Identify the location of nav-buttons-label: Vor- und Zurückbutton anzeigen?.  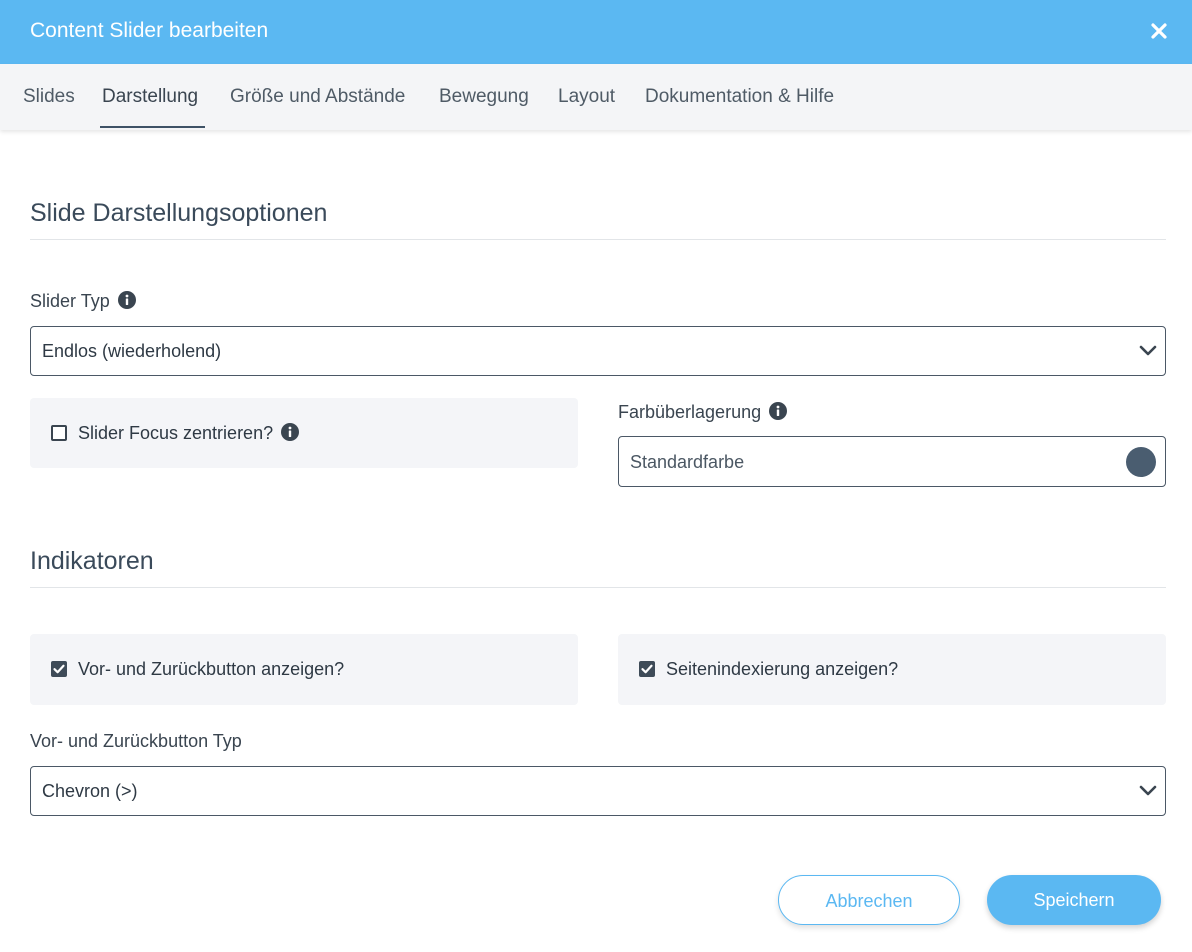
(211, 669).